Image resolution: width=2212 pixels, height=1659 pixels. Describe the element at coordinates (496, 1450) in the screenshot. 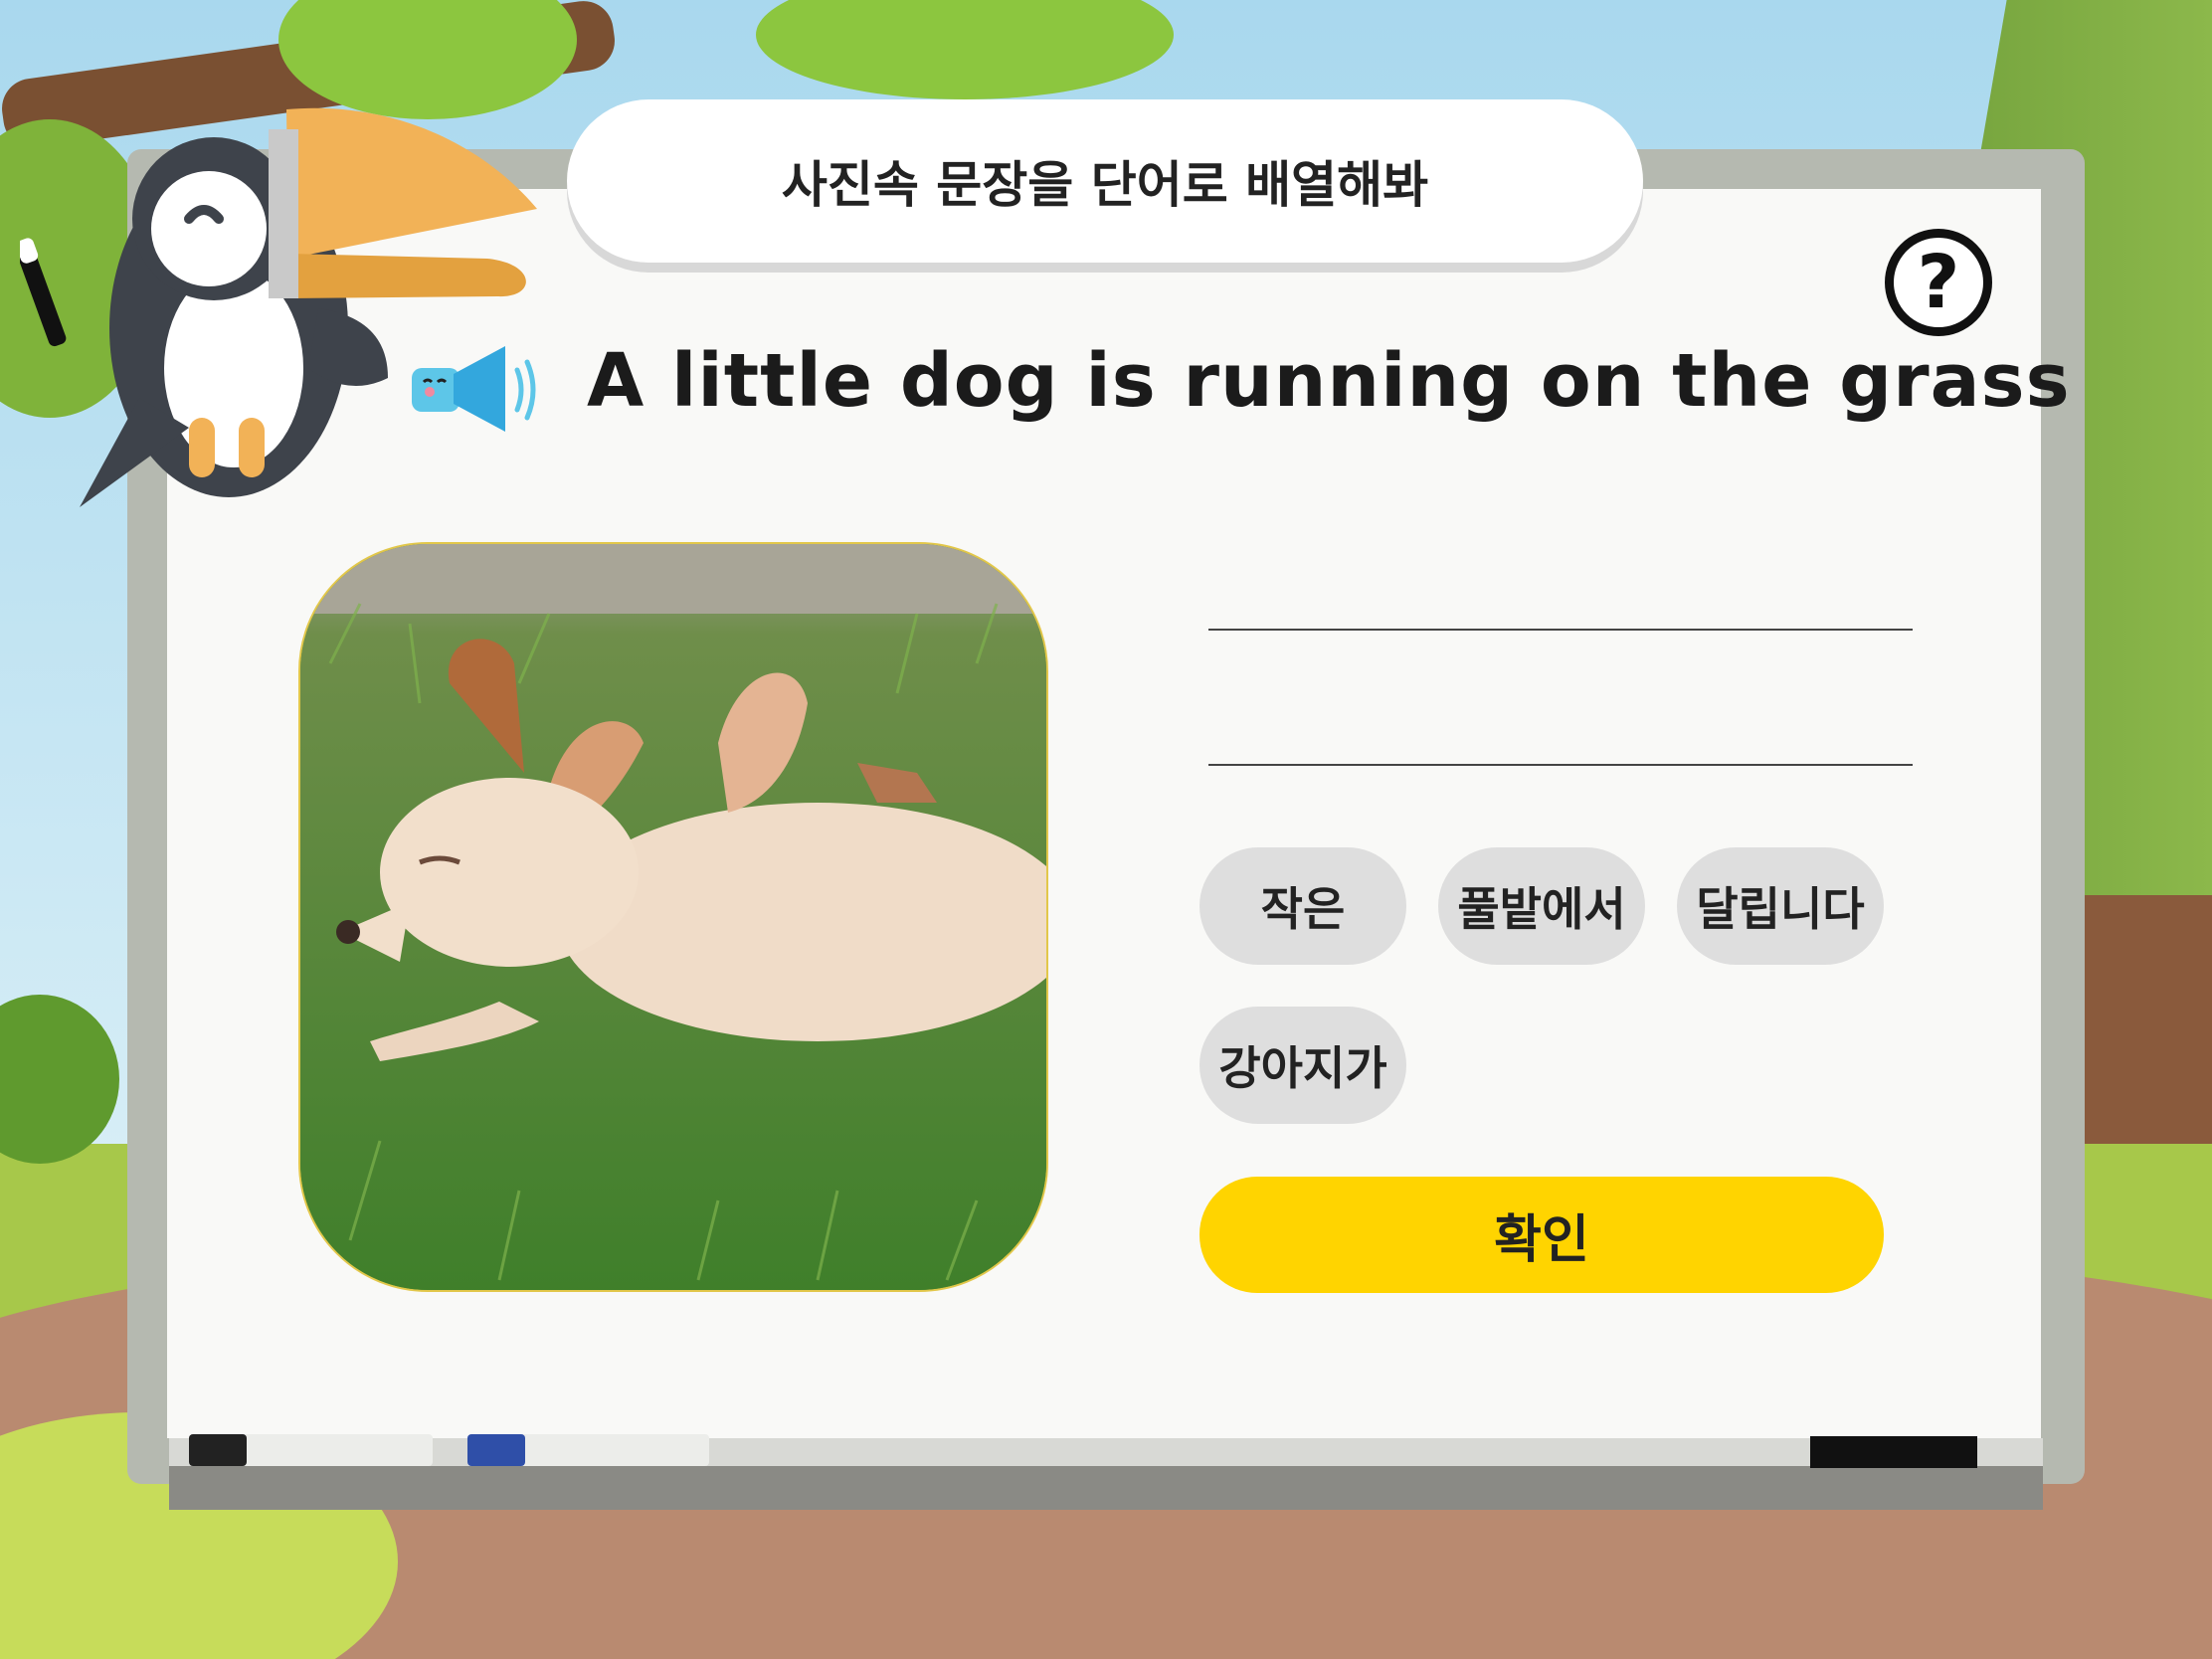

I see `blue-marker-cap` at that location.